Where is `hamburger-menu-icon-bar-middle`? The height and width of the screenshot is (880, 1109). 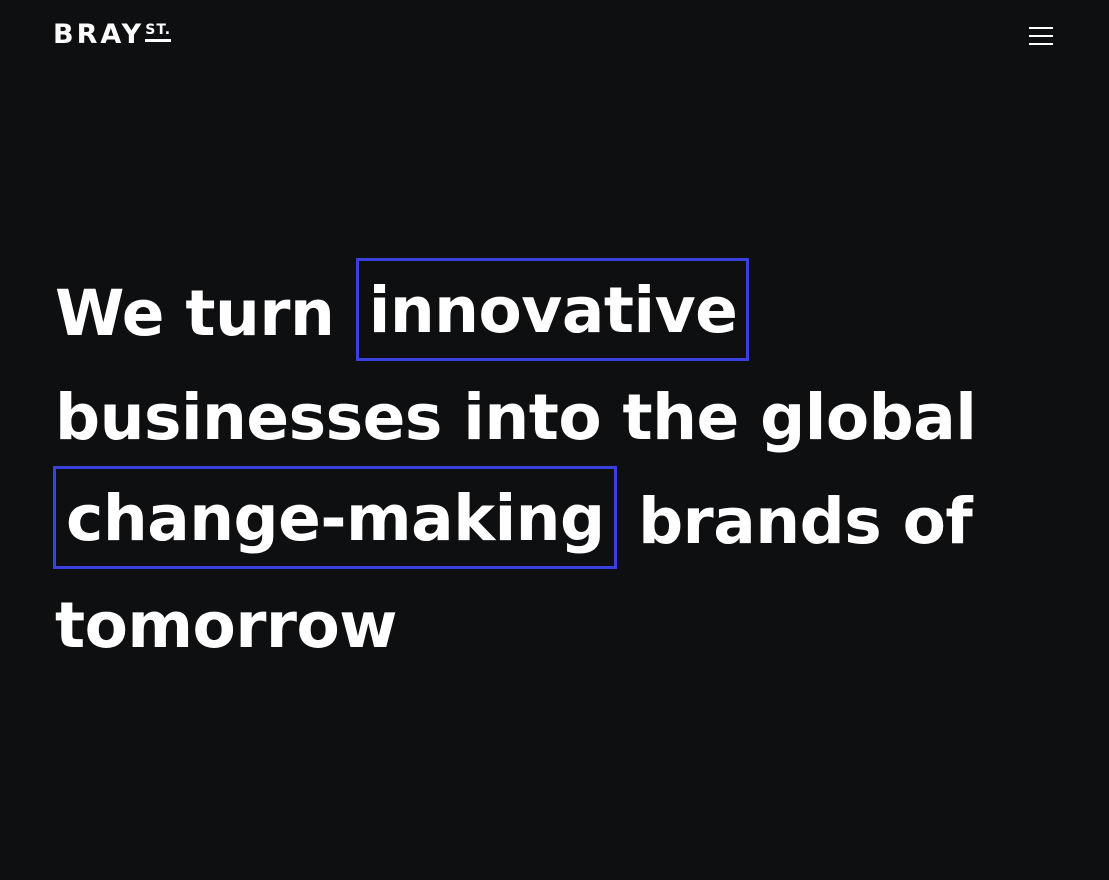
hamburger-menu-icon-bar-middle is located at coordinates (1041, 36).